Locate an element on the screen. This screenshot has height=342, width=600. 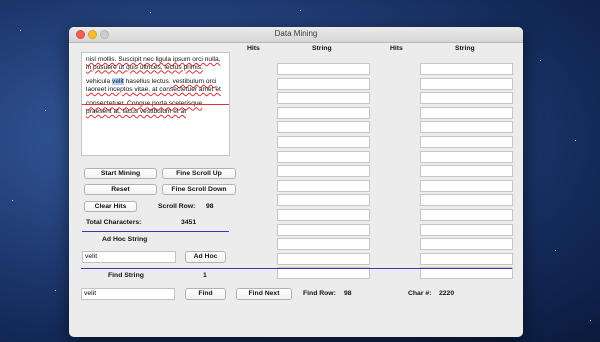
selected-text: velit is located at coordinates (118, 82).